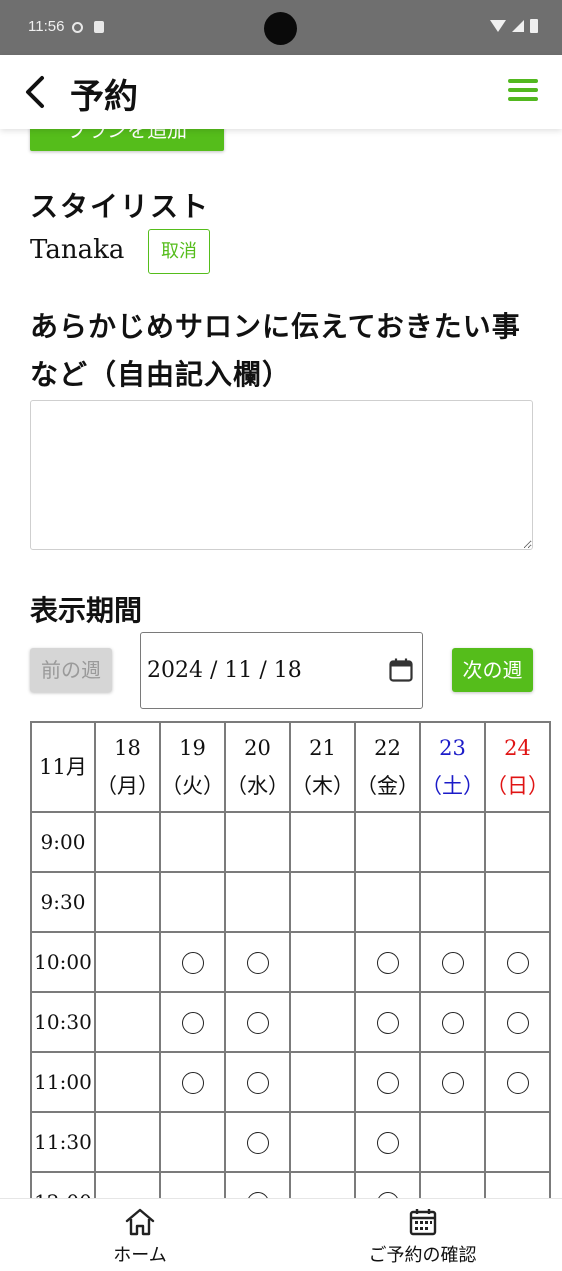  What do you see at coordinates (517, 748) in the screenshot?
I see `day-date: 24` at bounding box center [517, 748].